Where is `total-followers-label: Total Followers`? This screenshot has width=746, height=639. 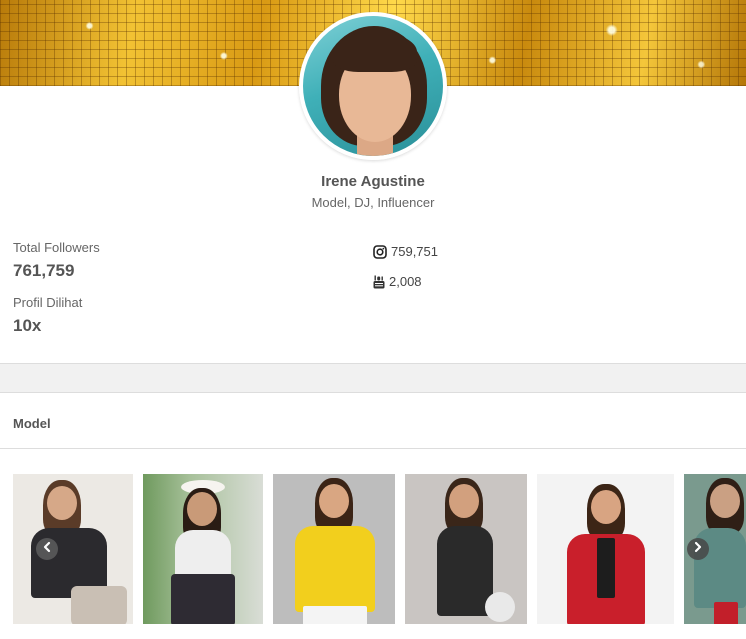 total-followers-label: Total Followers is located at coordinates (56, 247).